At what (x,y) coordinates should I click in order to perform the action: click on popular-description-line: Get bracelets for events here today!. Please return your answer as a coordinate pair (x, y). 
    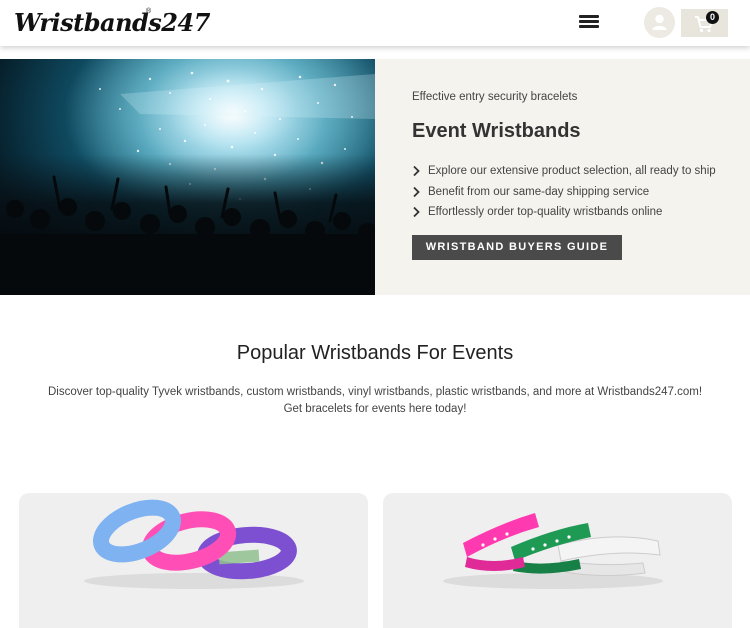
    Looking at the image, I should click on (375, 408).